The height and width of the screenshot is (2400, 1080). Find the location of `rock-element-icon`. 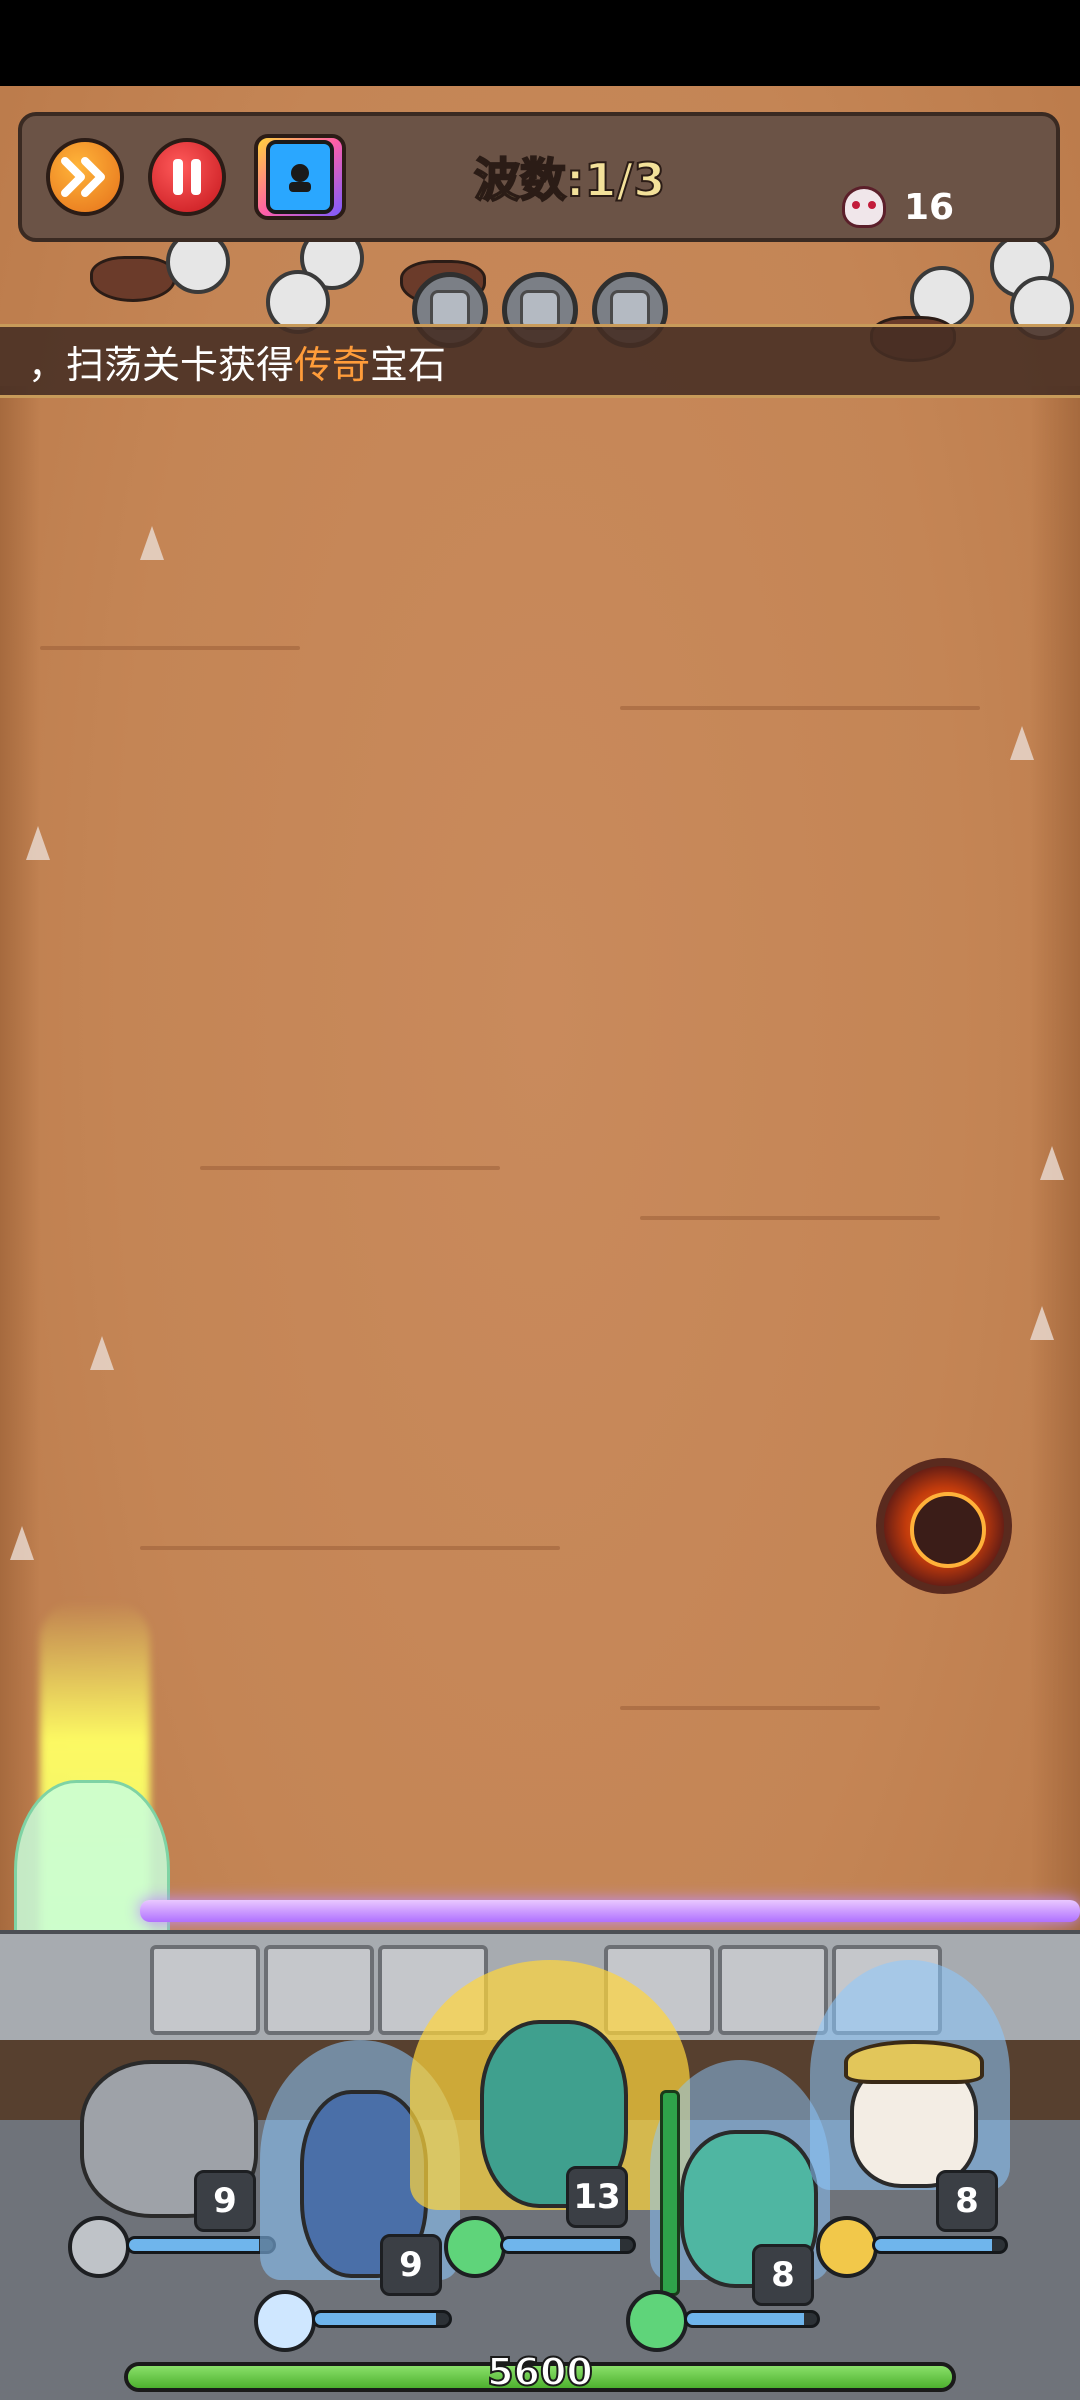

rock-element-icon is located at coordinates (99, 2247).